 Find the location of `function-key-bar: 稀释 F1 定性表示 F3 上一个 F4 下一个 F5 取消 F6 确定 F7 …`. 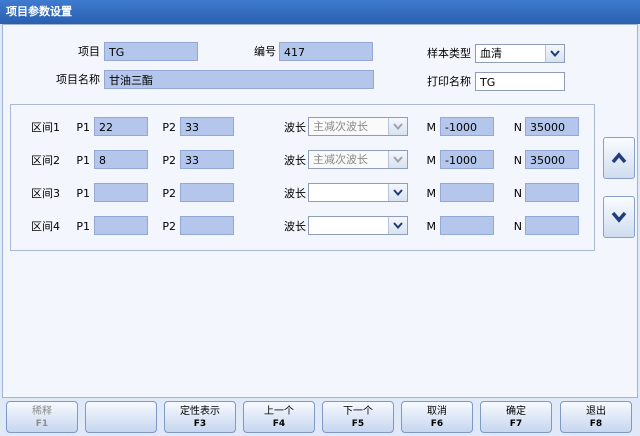

function-key-bar: 稀释 F1 定性表示 F3 上一个 F4 下一个 F5 取消 F6 确定 F7 … is located at coordinates (320, 417).